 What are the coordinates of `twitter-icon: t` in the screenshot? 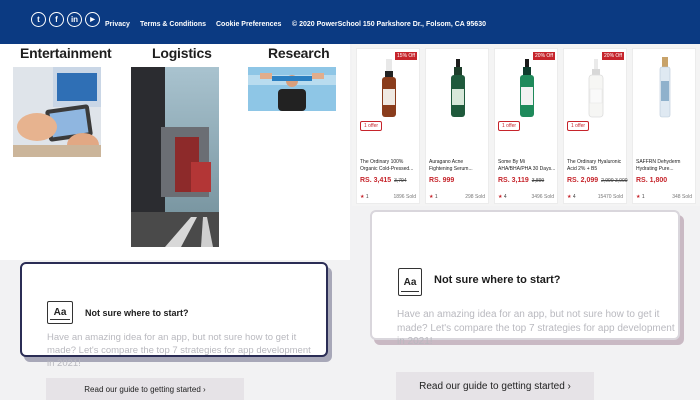 It's located at (38, 19).